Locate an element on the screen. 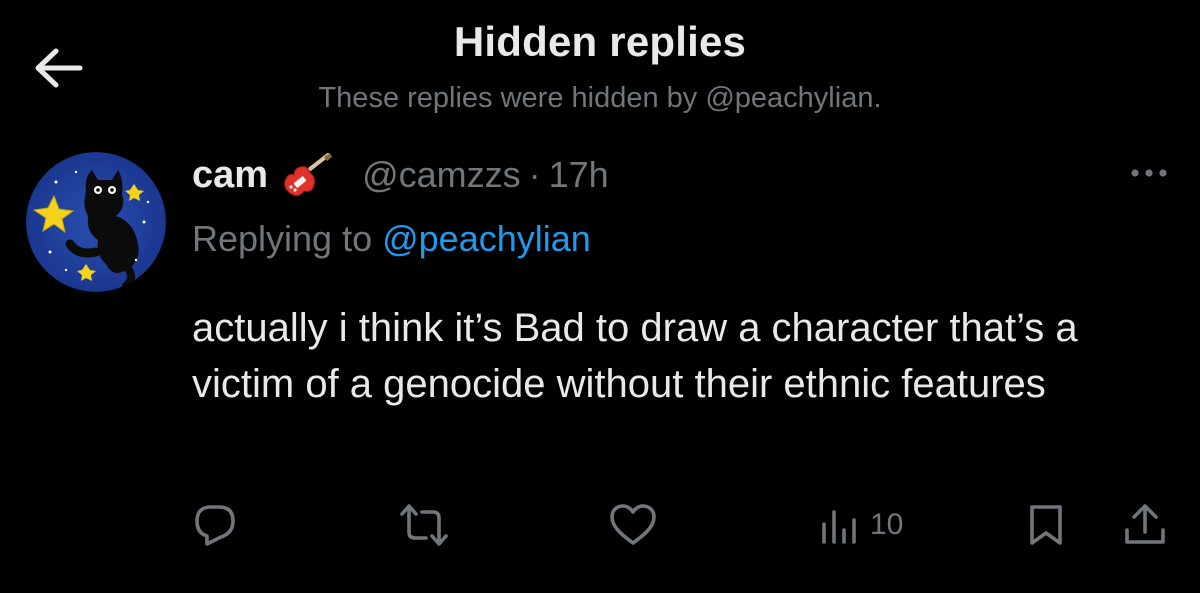  replying-prefix: Replying to is located at coordinates (287, 238).